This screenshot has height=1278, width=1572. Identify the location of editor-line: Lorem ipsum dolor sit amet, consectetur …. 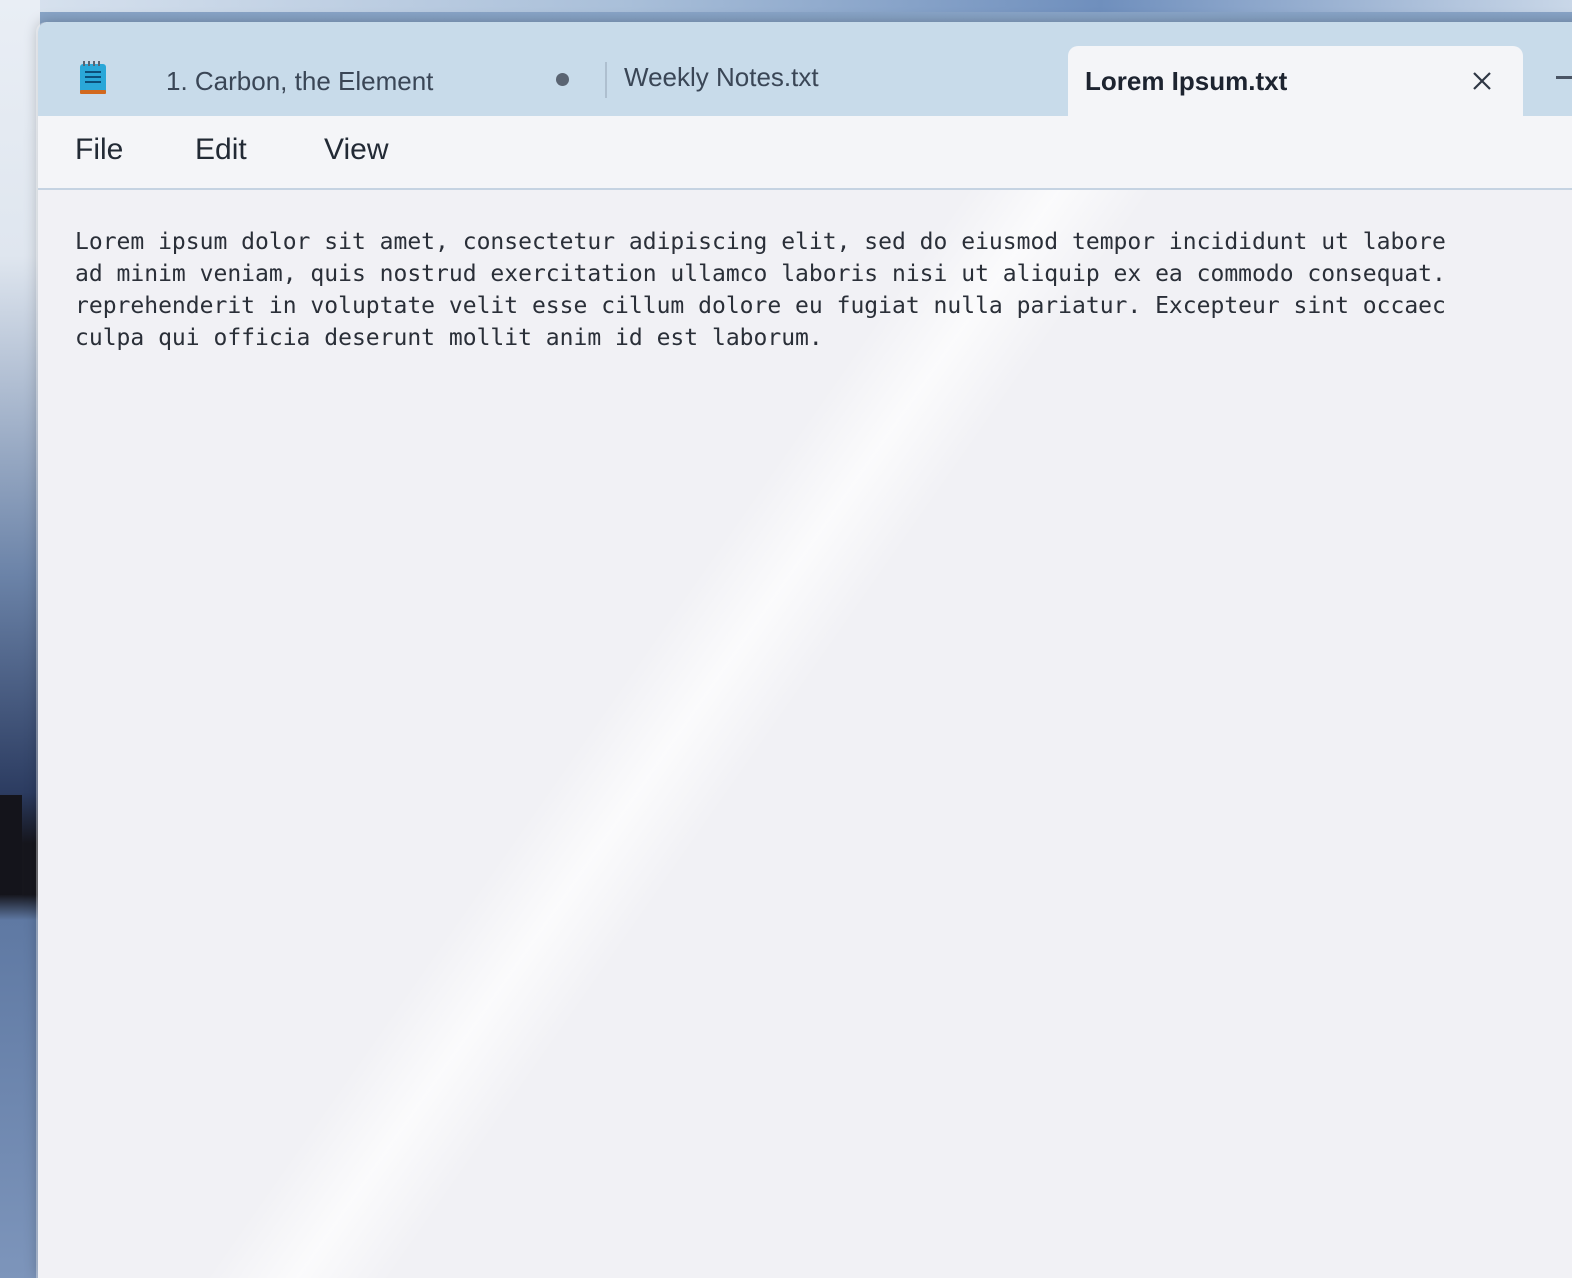
(760, 242).